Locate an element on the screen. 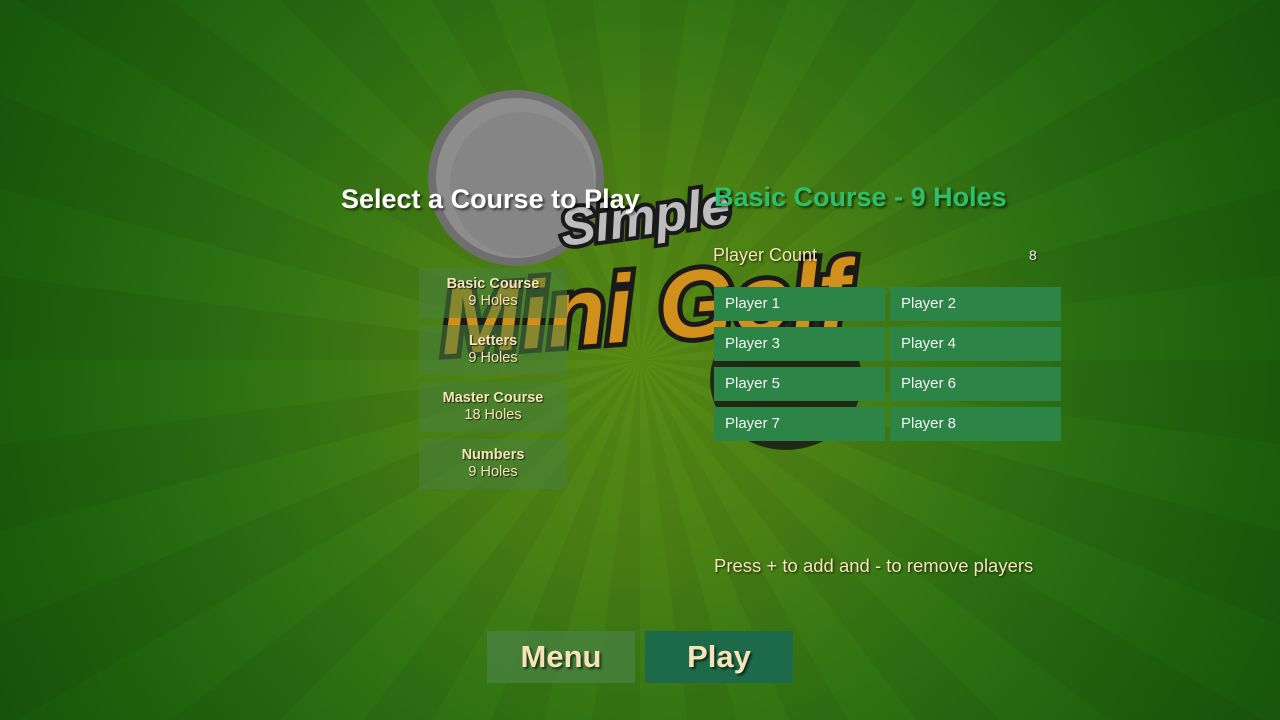  course-name: Basic Course is located at coordinates (493, 284).